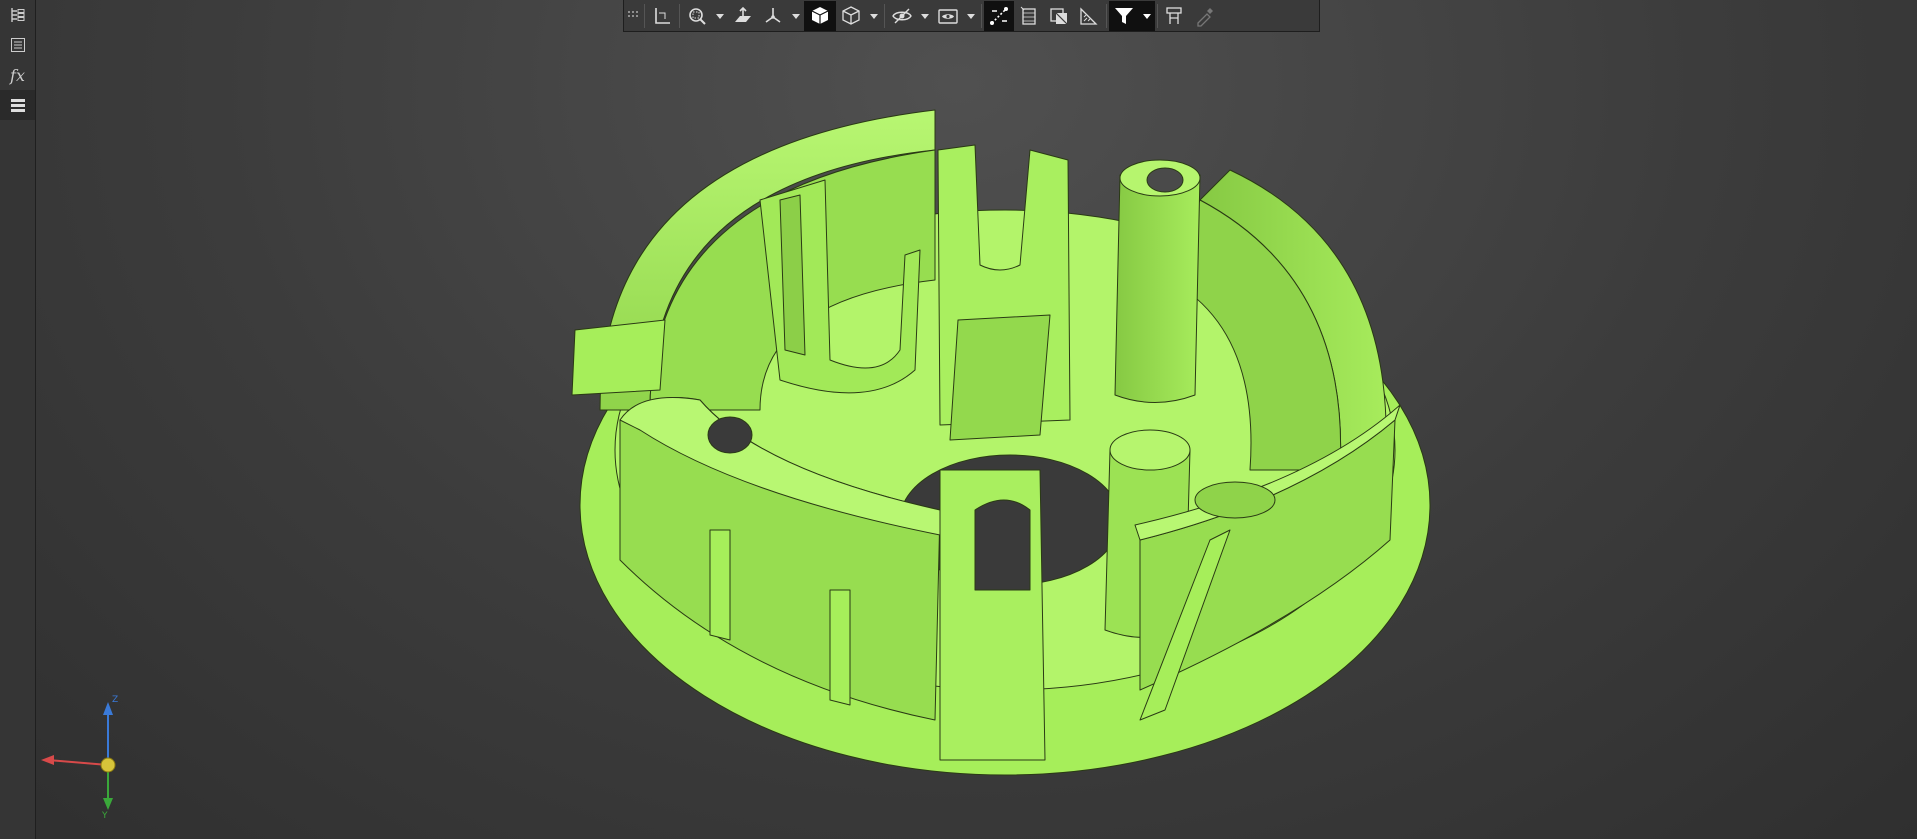  I want to click on y-axis-arrow, so click(108, 804).